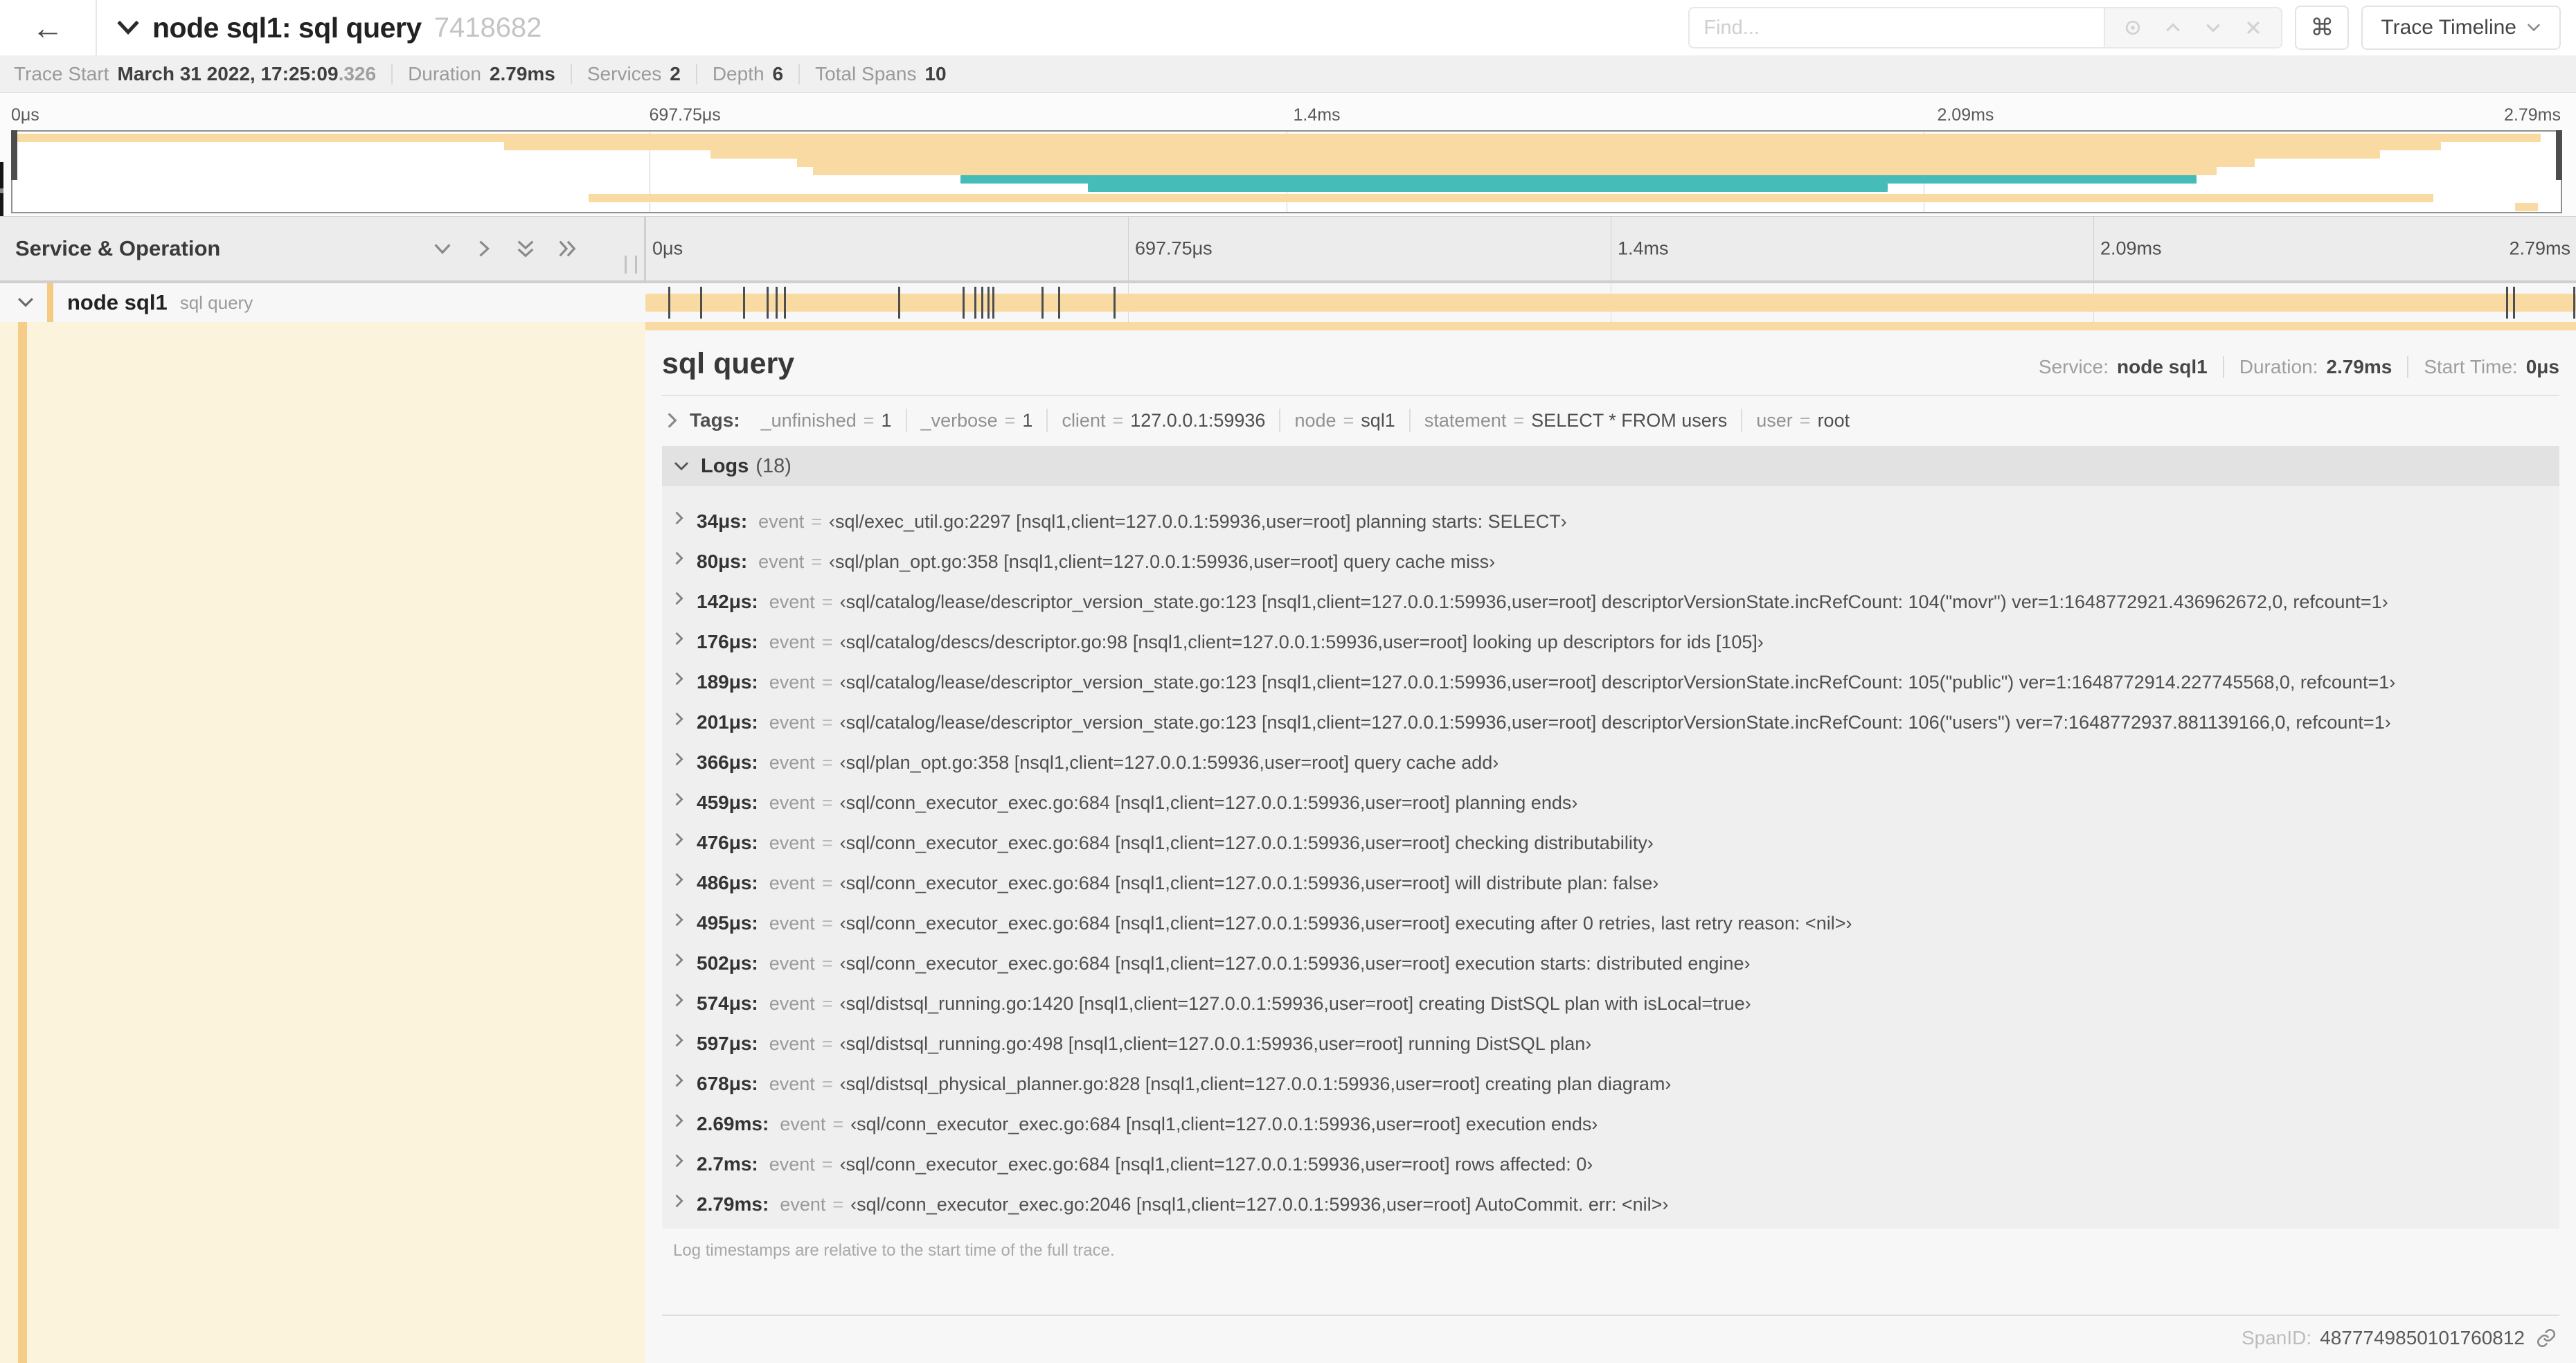  What do you see at coordinates (1198, 420) in the screenshot?
I see `tag-value: 127.0.0.1:59936` at bounding box center [1198, 420].